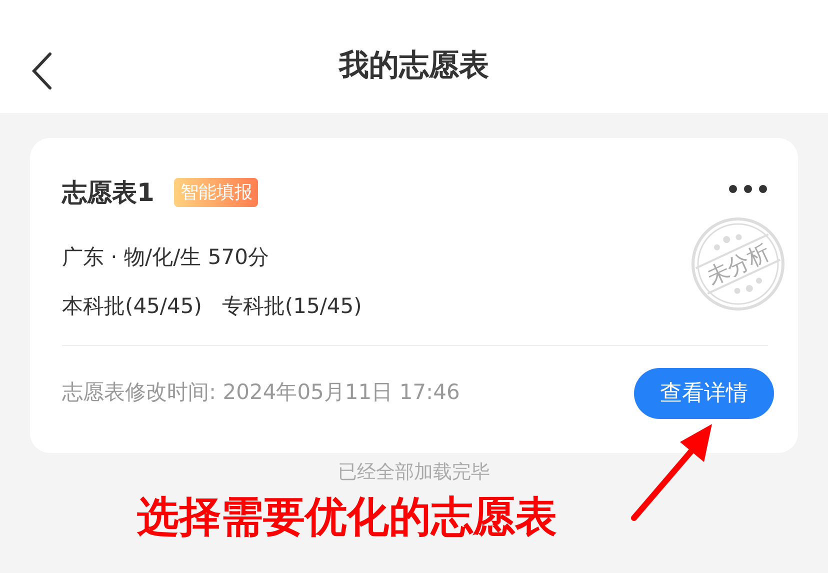 This screenshot has height=573, width=828. I want to click on more-icon, so click(748, 189).